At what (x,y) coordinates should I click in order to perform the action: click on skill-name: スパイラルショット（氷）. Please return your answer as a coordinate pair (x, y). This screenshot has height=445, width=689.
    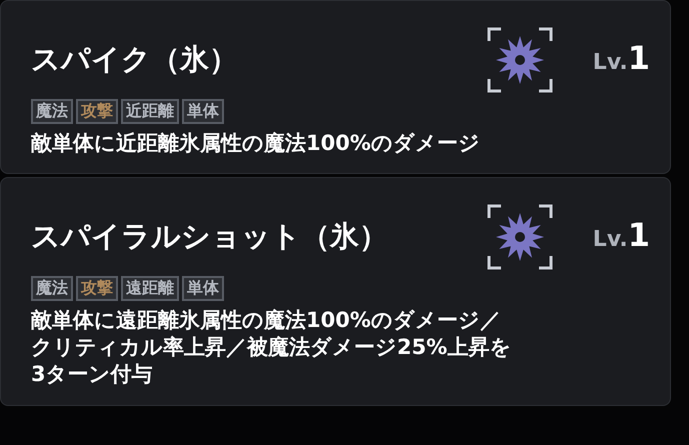
    Looking at the image, I should click on (209, 237).